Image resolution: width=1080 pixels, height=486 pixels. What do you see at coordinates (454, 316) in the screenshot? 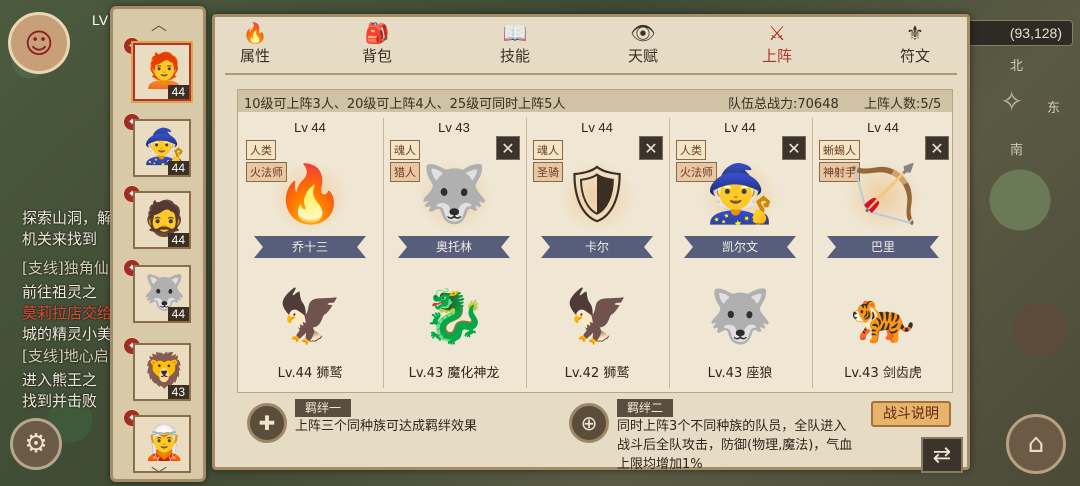
I see `pet-portrait-icon: 🐉` at bounding box center [454, 316].